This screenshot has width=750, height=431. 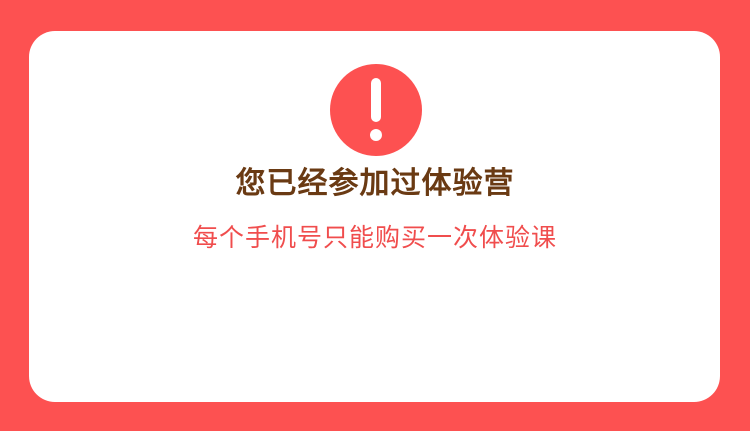 I want to click on exclamation-bar, so click(x=376, y=100).